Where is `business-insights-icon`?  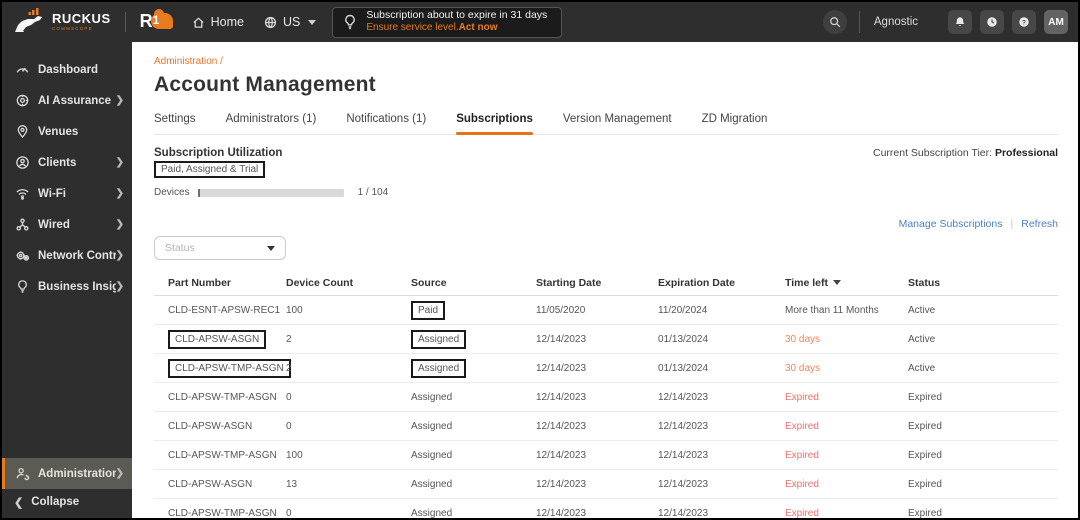
business-insights-icon is located at coordinates (22, 287).